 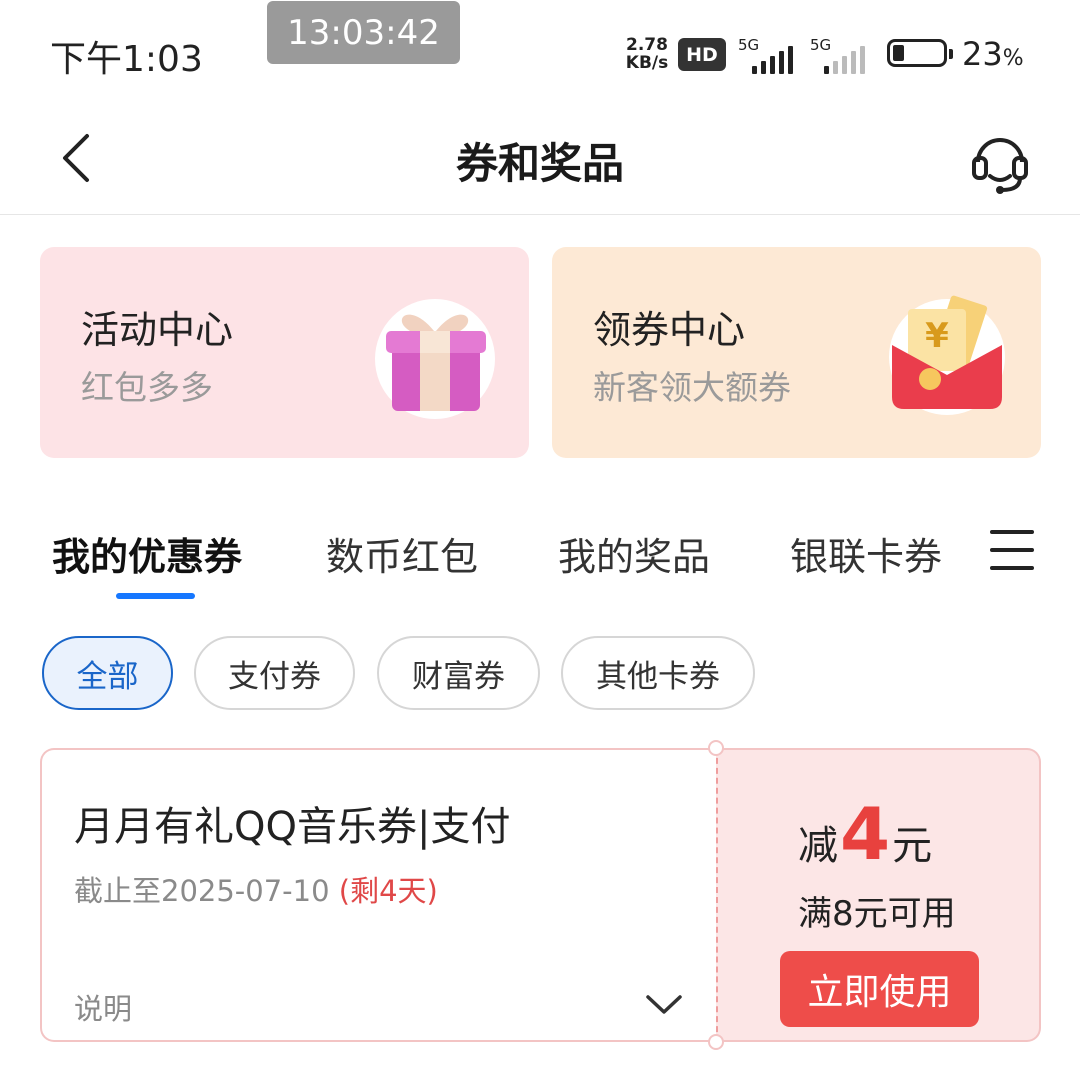 What do you see at coordinates (126, 59) in the screenshot?
I see `status-time: 下午1:03` at bounding box center [126, 59].